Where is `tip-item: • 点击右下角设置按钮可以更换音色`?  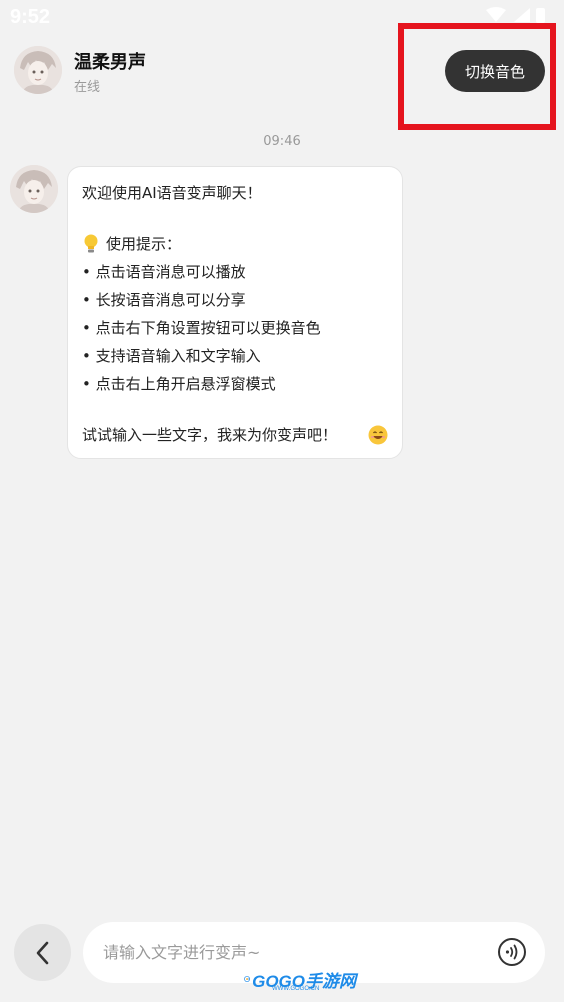
tip-item: • 点击右下角设置按钮可以更换音色 is located at coordinates (201, 328).